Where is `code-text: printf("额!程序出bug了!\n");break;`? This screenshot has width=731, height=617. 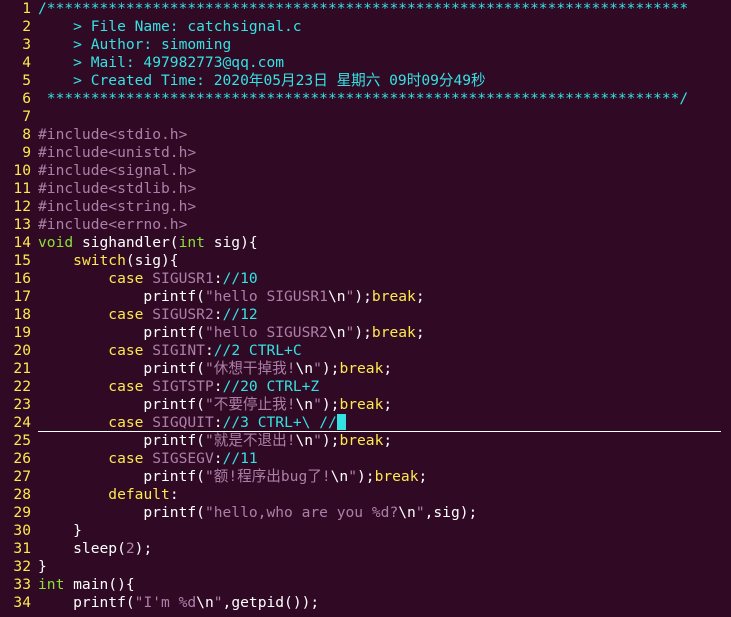 code-text: printf("额!程序出bug了!\n");break; is located at coordinates (232, 477).